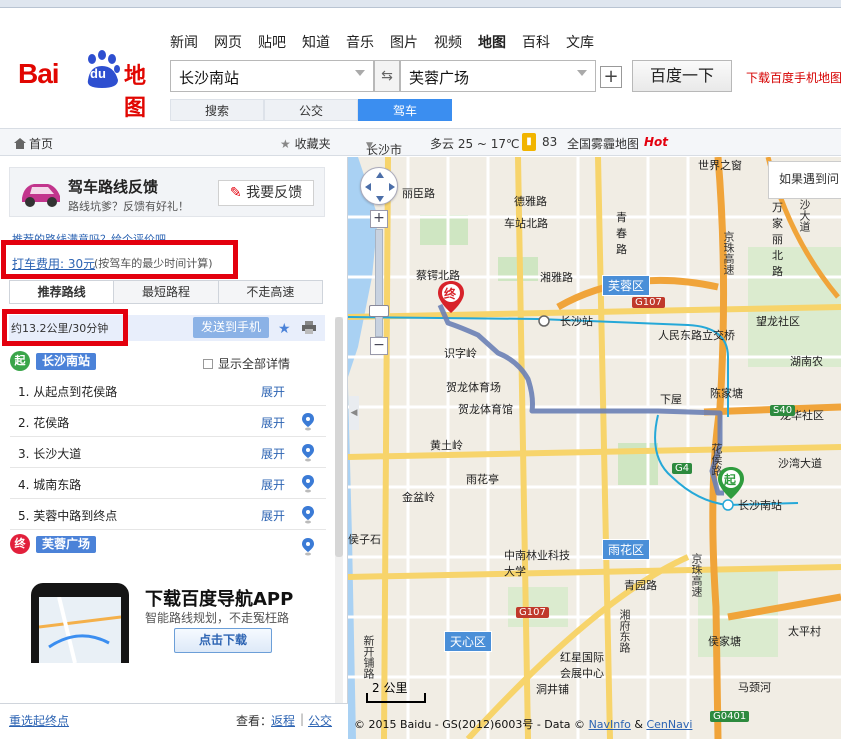 The height and width of the screenshot is (739, 841). What do you see at coordinates (339, 437) in the screenshot?
I see `panel-scroll-thumb` at bounding box center [339, 437].